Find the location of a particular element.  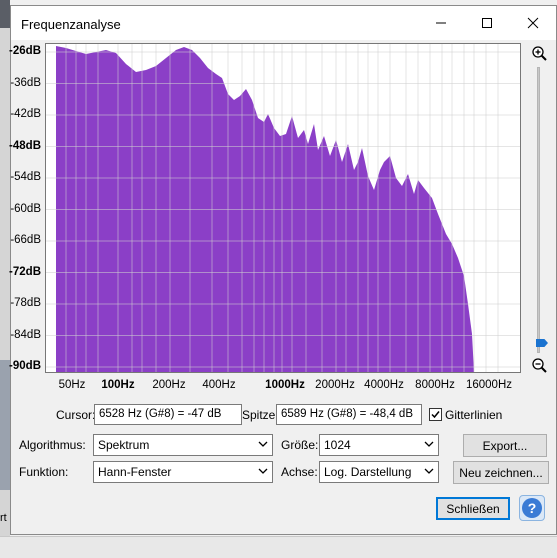

help-icon: ? is located at coordinates (532, 508).